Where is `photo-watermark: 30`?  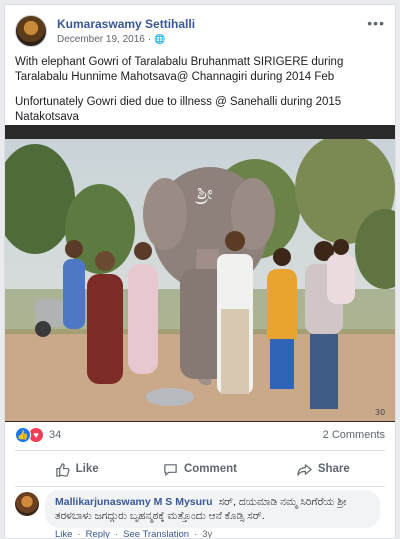
photo-watermark: 30 is located at coordinates (380, 412).